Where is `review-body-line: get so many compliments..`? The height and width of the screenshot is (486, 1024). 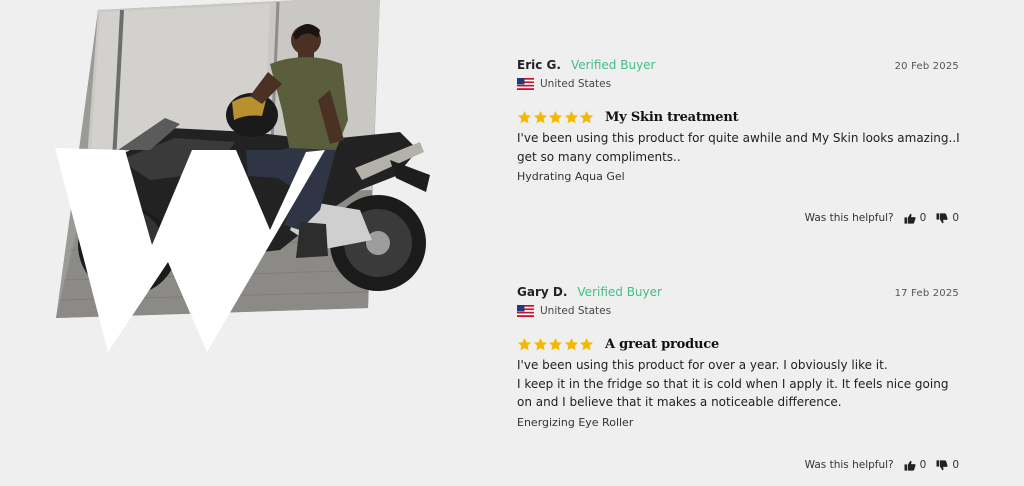 review-body-line: get so many compliments.. is located at coordinates (599, 156).